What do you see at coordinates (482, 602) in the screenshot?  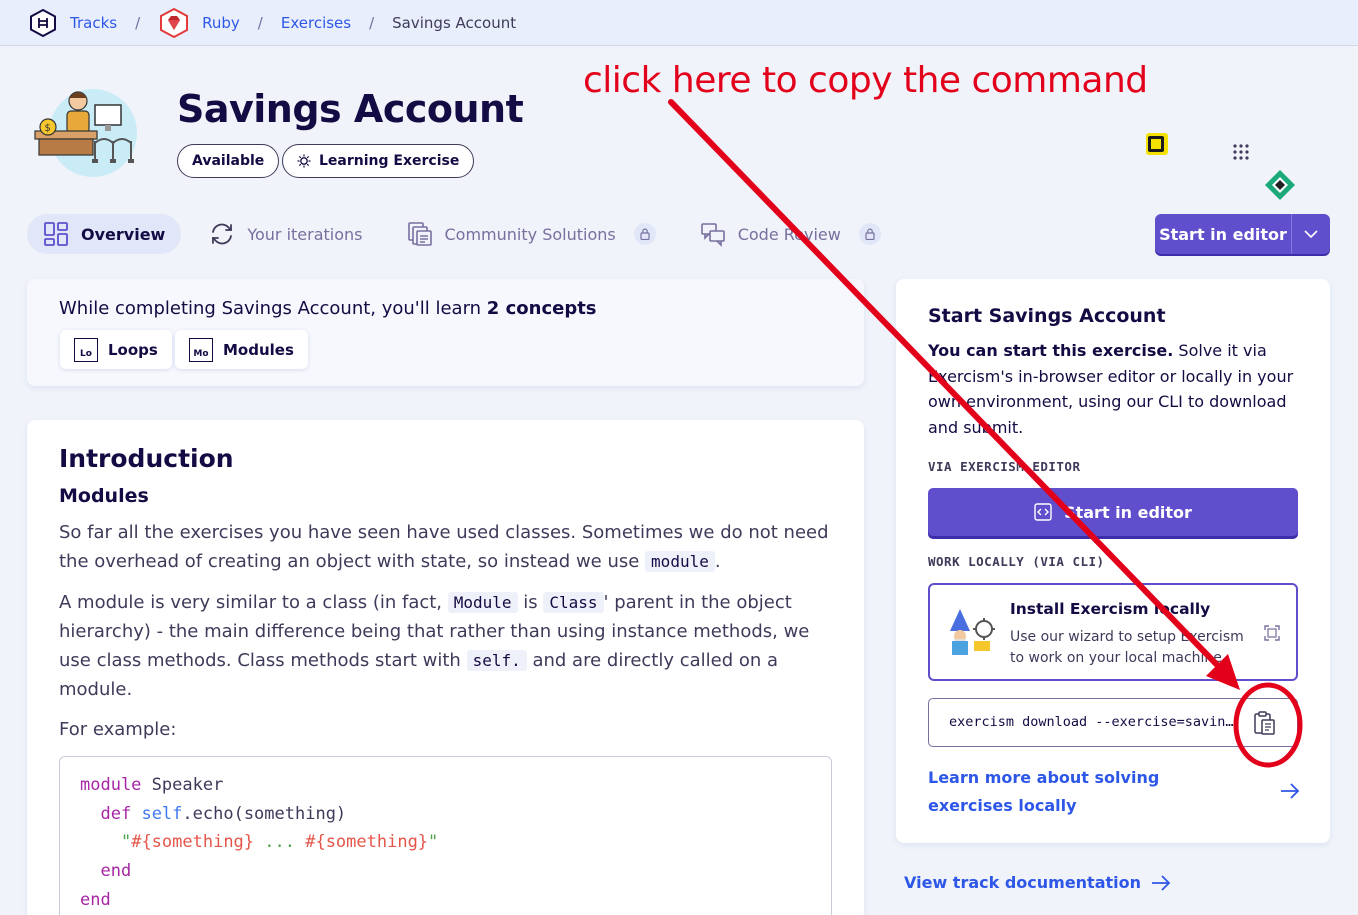 I see `inline-code: Module` at bounding box center [482, 602].